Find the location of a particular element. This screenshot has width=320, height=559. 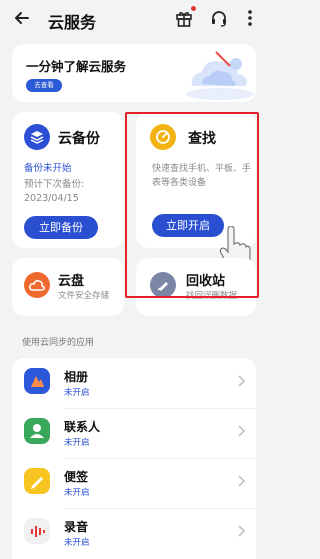

gallery-title: 相册 is located at coordinates (76, 377).